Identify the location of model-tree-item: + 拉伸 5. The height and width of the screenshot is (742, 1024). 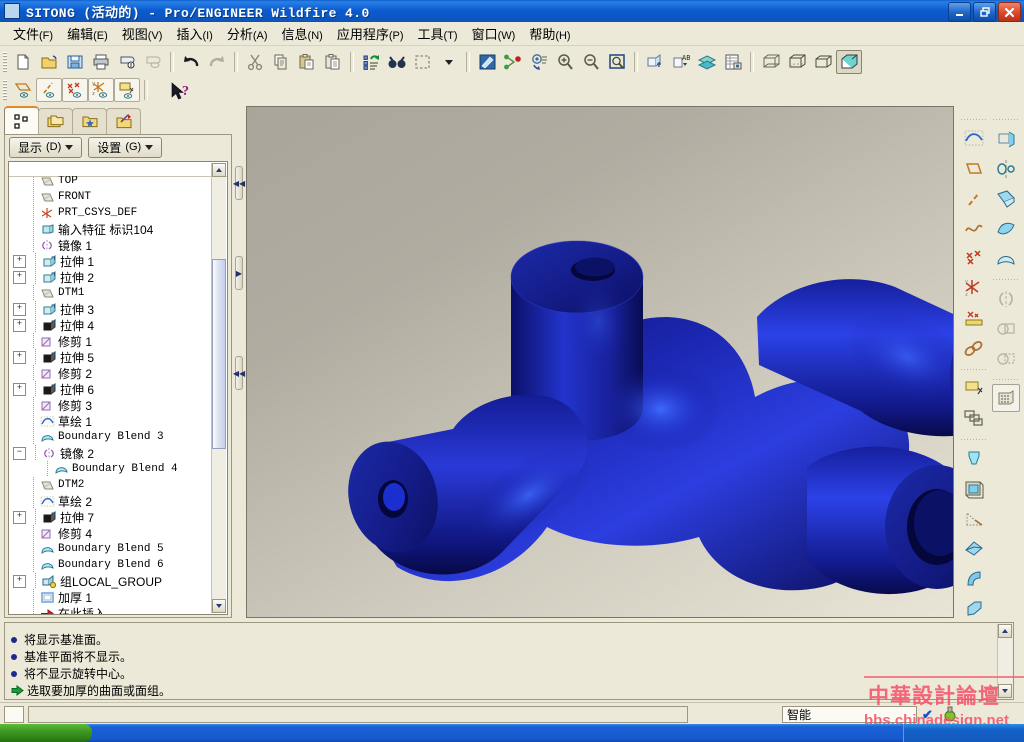
(111, 357).